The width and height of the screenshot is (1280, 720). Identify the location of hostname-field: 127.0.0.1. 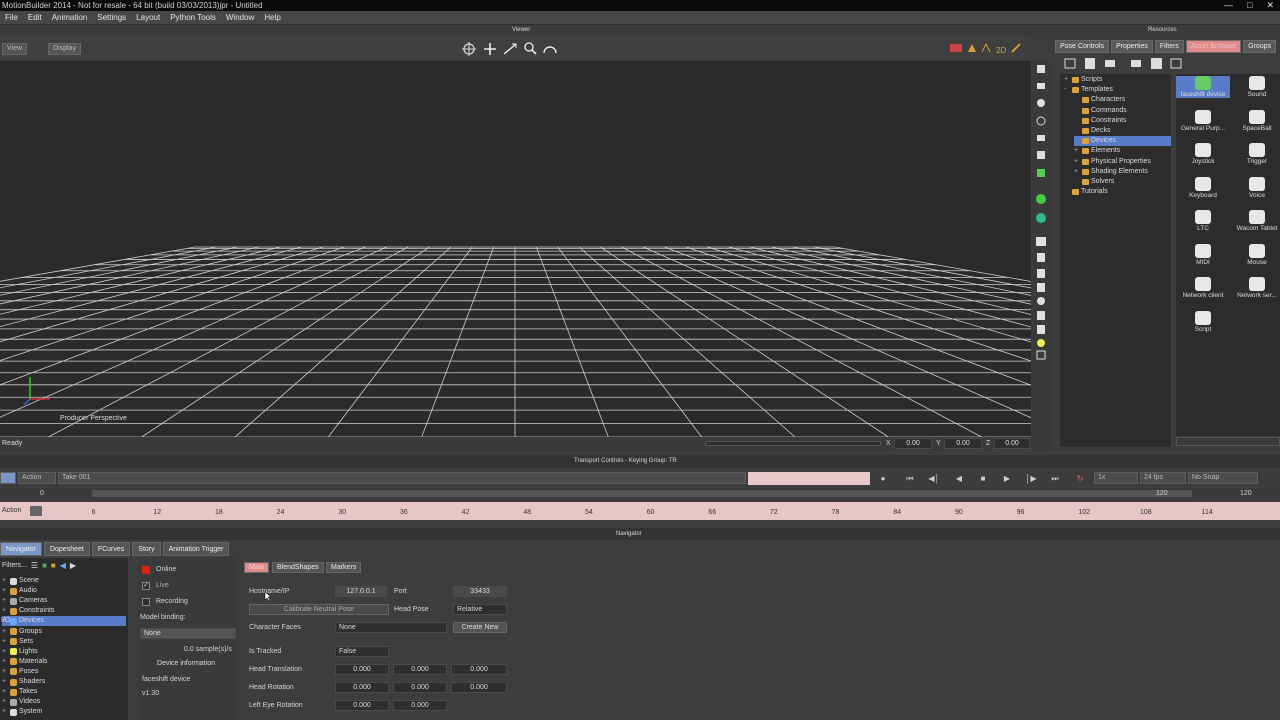
(361, 591).